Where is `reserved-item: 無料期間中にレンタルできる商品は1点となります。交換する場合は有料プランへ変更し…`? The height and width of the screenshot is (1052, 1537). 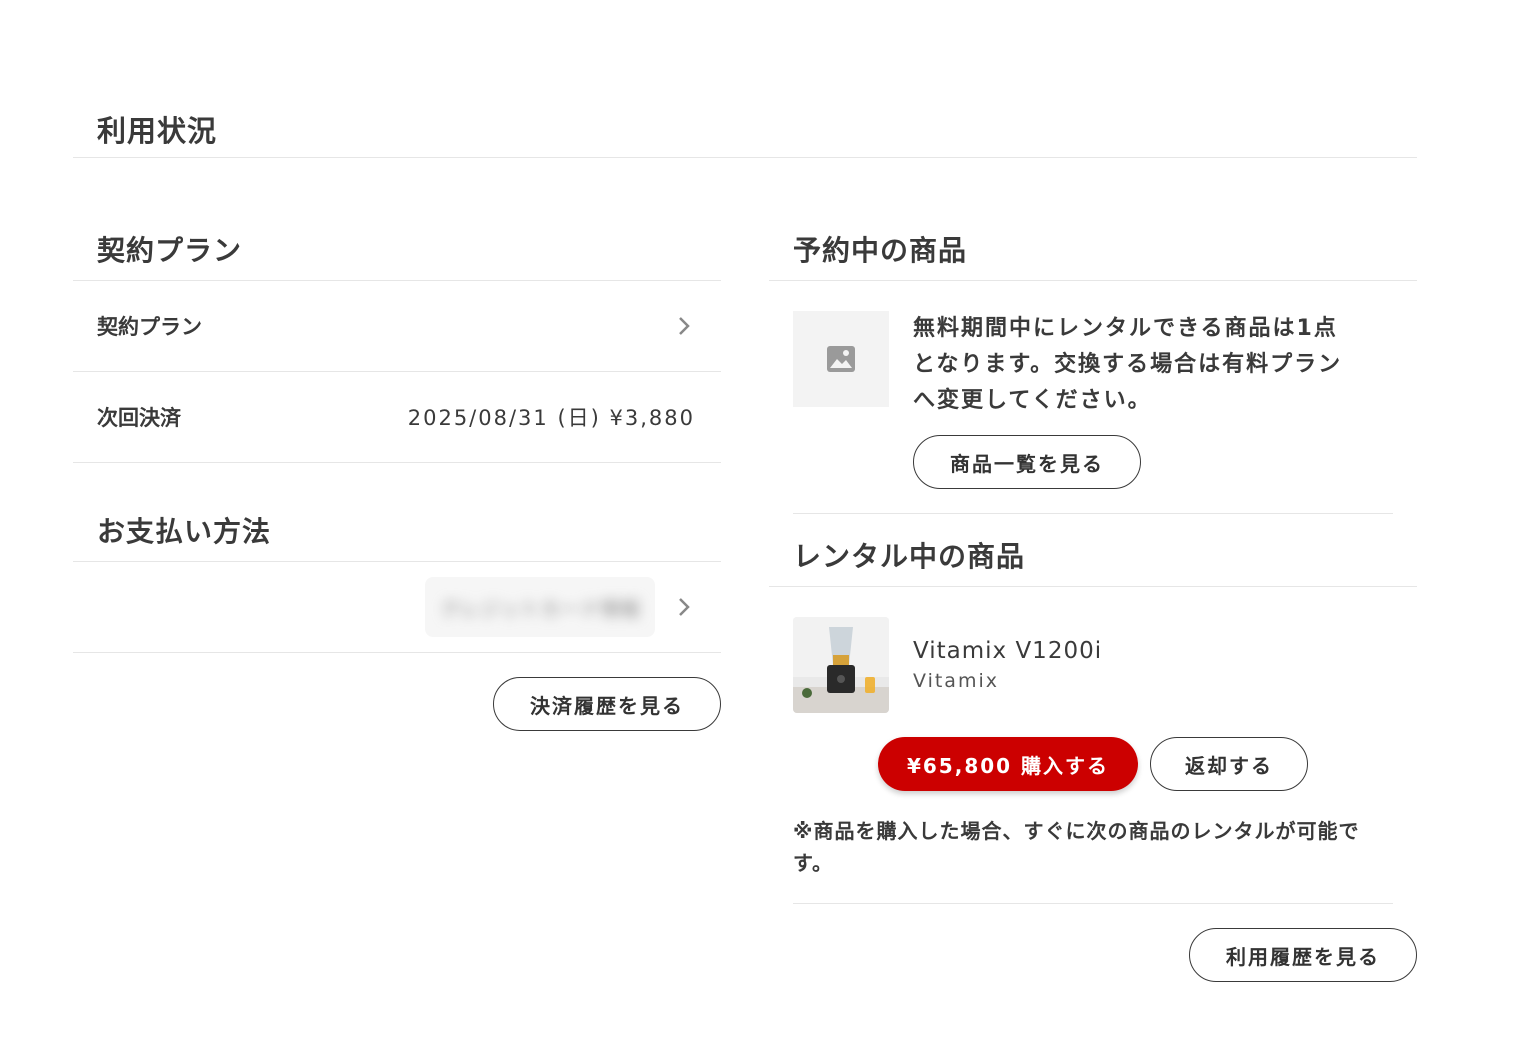 reserved-item: 無料期間中にレンタルできる商品は1点となります。交換する場合は有料プランへ変更し… is located at coordinates (1093, 412).